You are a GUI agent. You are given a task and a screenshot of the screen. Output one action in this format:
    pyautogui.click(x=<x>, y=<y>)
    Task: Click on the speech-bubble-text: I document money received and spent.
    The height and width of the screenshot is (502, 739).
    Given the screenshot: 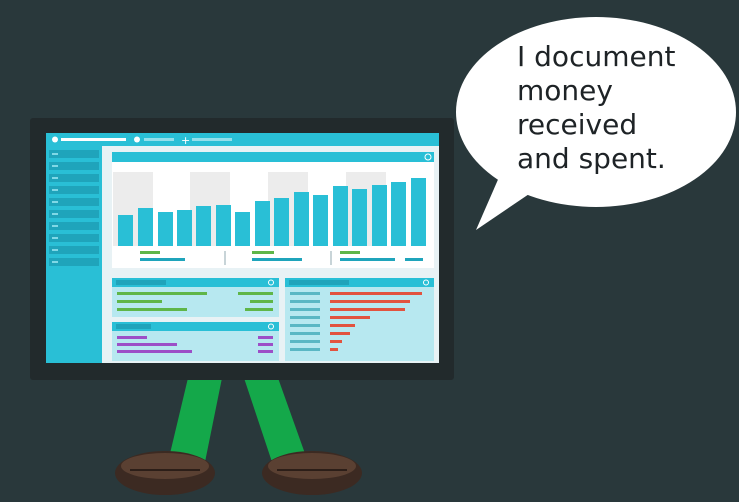 What is the action you would take?
    pyautogui.click(x=596, y=107)
    